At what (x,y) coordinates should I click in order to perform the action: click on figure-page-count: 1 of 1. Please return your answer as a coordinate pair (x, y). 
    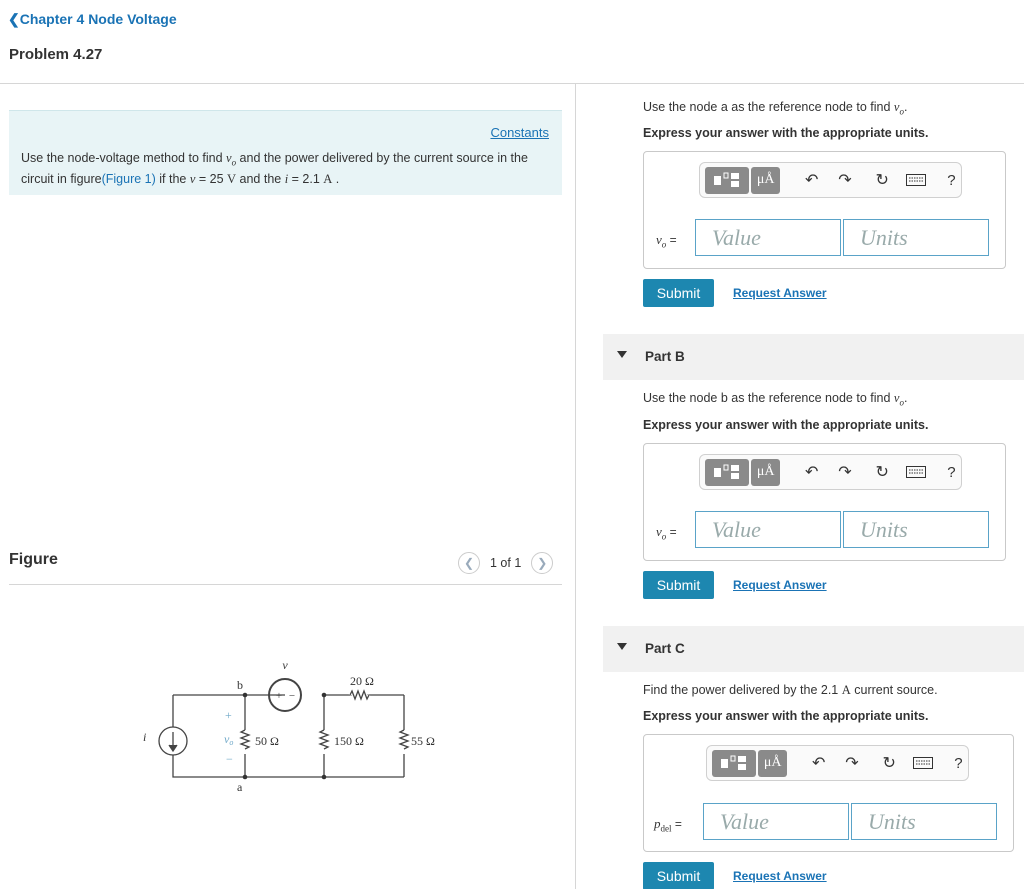
    Looking at the image, I should click on (506, 563).